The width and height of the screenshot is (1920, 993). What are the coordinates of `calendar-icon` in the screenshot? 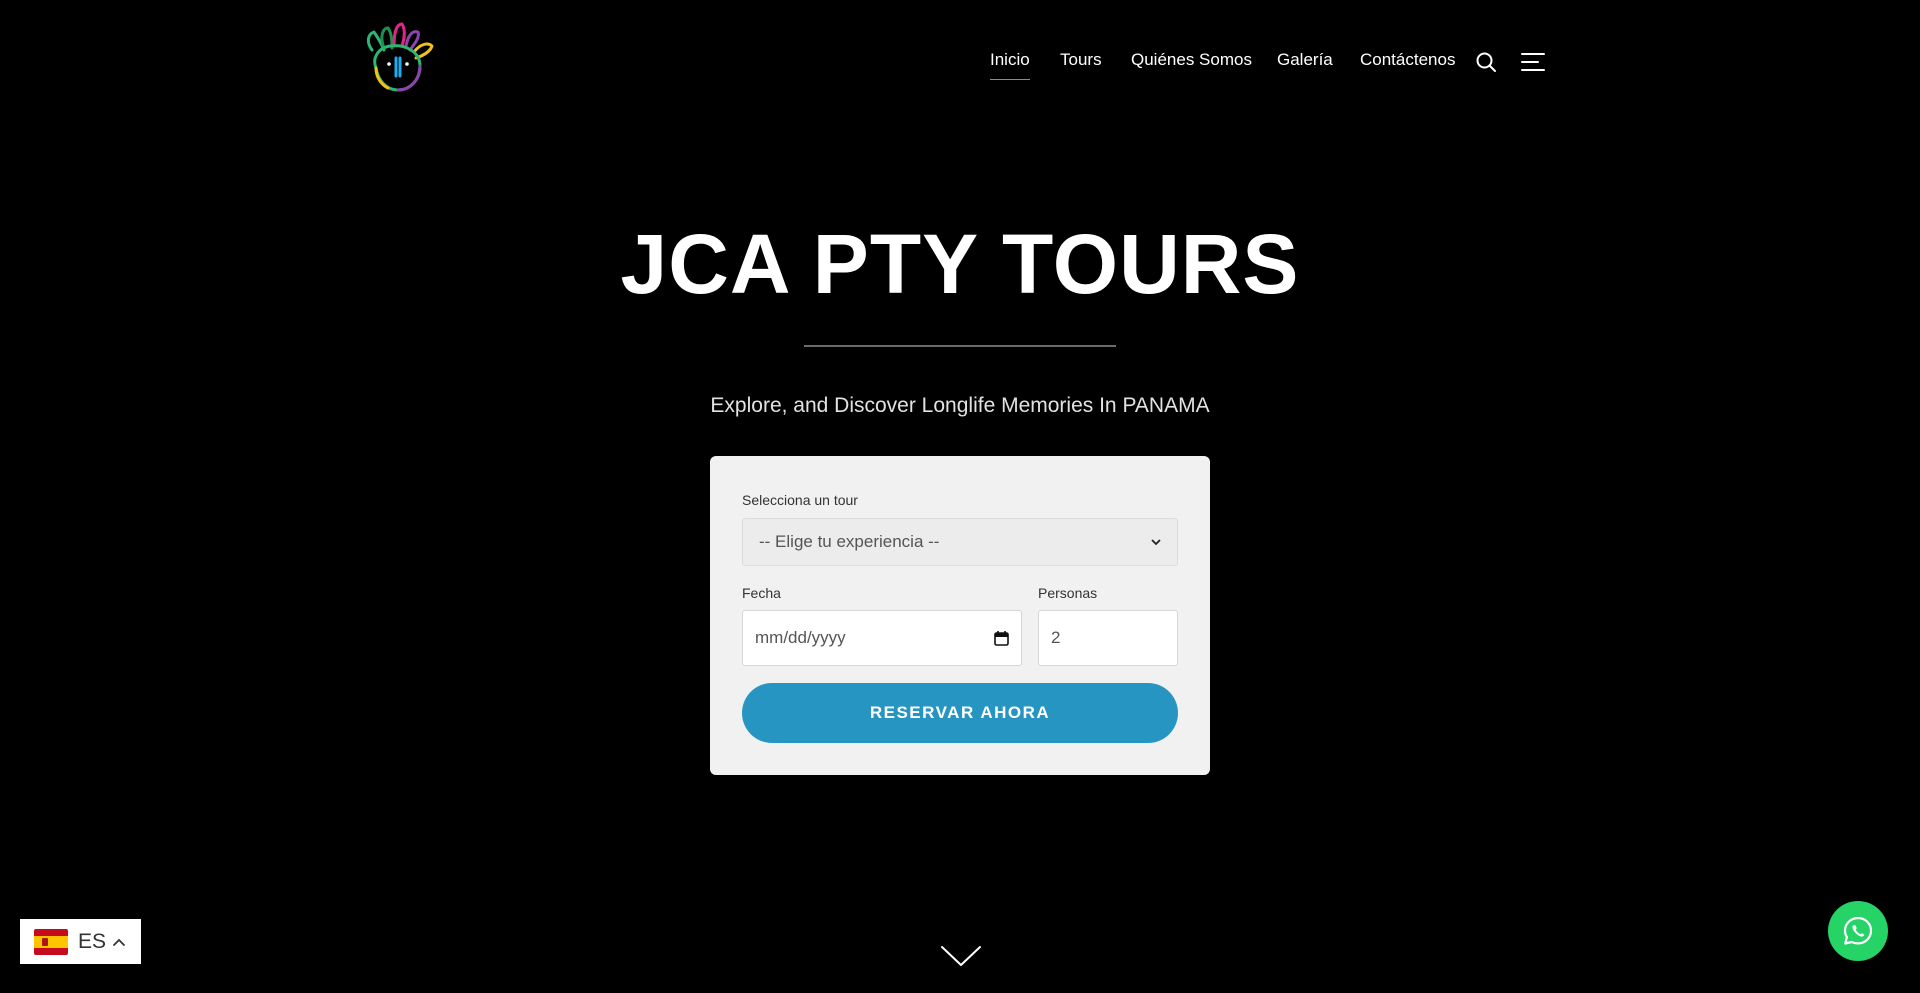 It's located at (1001, 638).